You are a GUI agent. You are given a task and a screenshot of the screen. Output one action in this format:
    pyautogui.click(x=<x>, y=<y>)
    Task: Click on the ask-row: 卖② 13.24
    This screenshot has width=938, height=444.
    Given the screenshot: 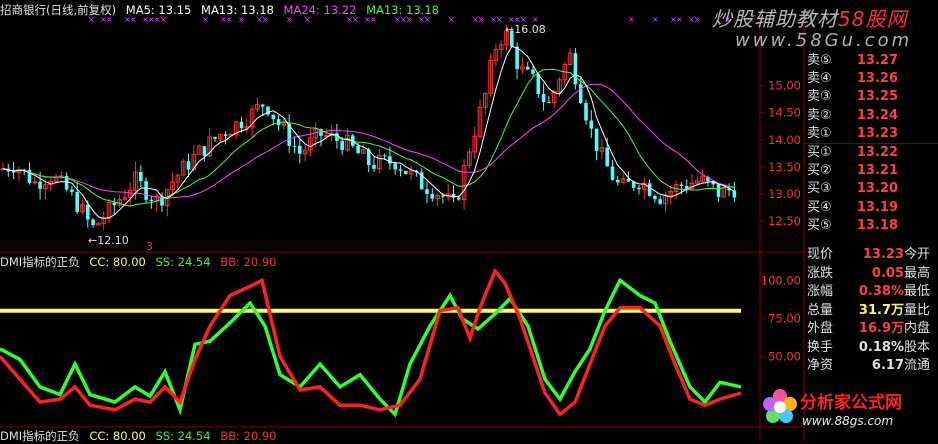 What is the action you would take?
    pyautogui.click(x=871, y=116)
    